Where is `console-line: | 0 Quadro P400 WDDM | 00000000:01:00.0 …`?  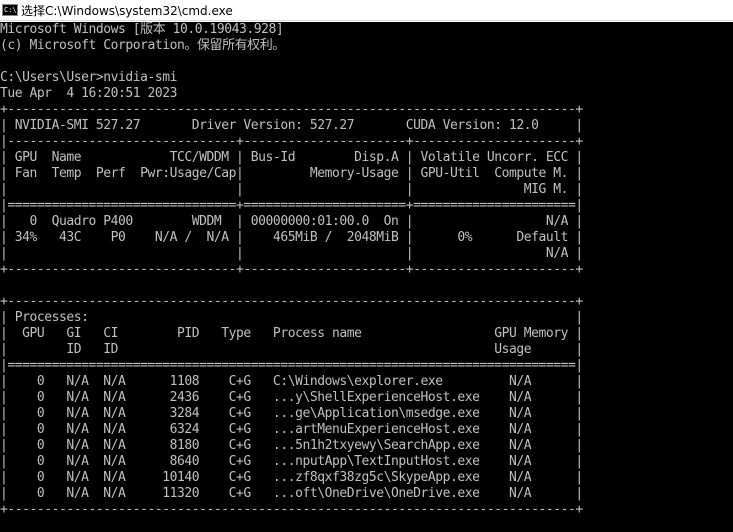 console-line: | 0 Quadro P400 WDDM | 00000000:01:00.0 … is located at coordinates (291, 221).